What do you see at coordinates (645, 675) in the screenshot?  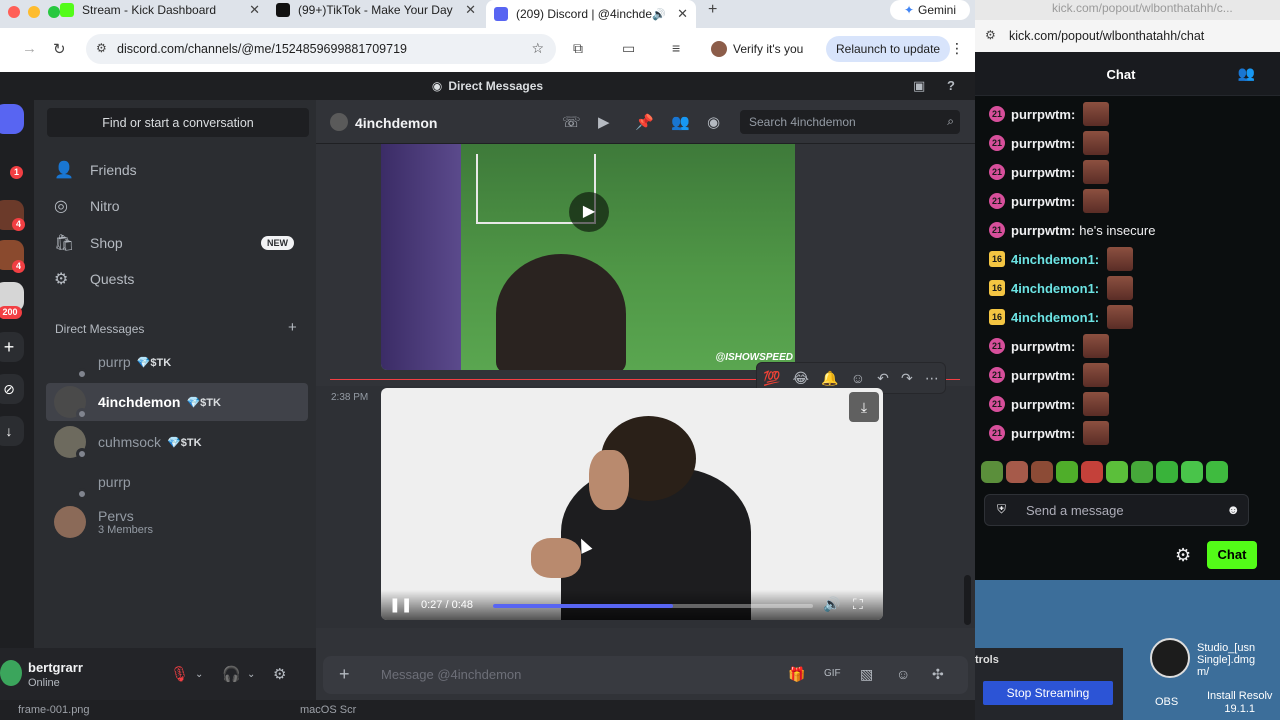 I see `message-input: + Message @4inchdemon 🎁 GIF ▧ ☺ ✣` at bounding box center [645, 675].